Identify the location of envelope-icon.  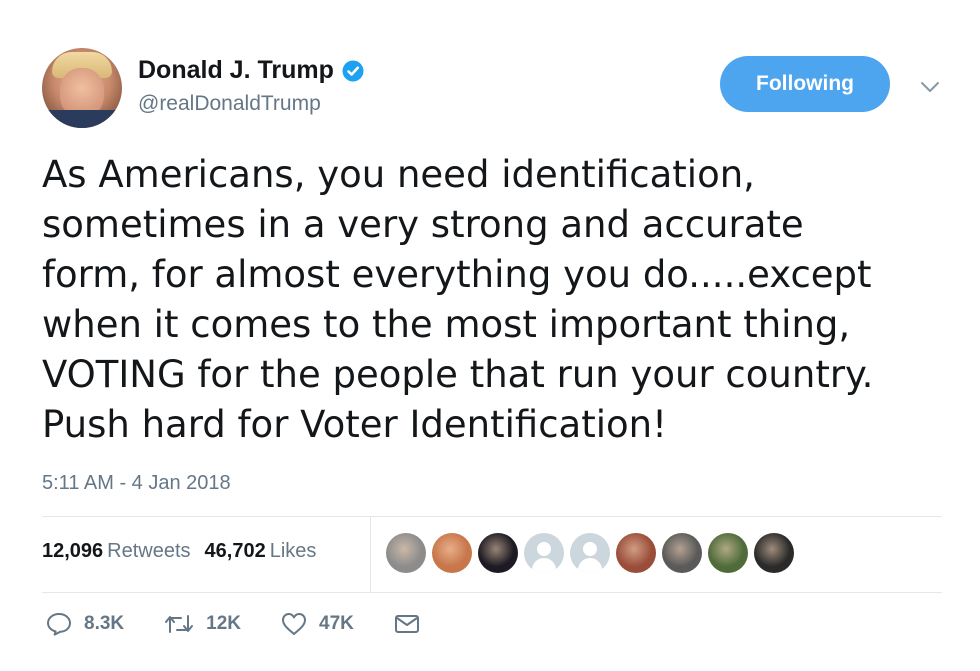
(407, 624).